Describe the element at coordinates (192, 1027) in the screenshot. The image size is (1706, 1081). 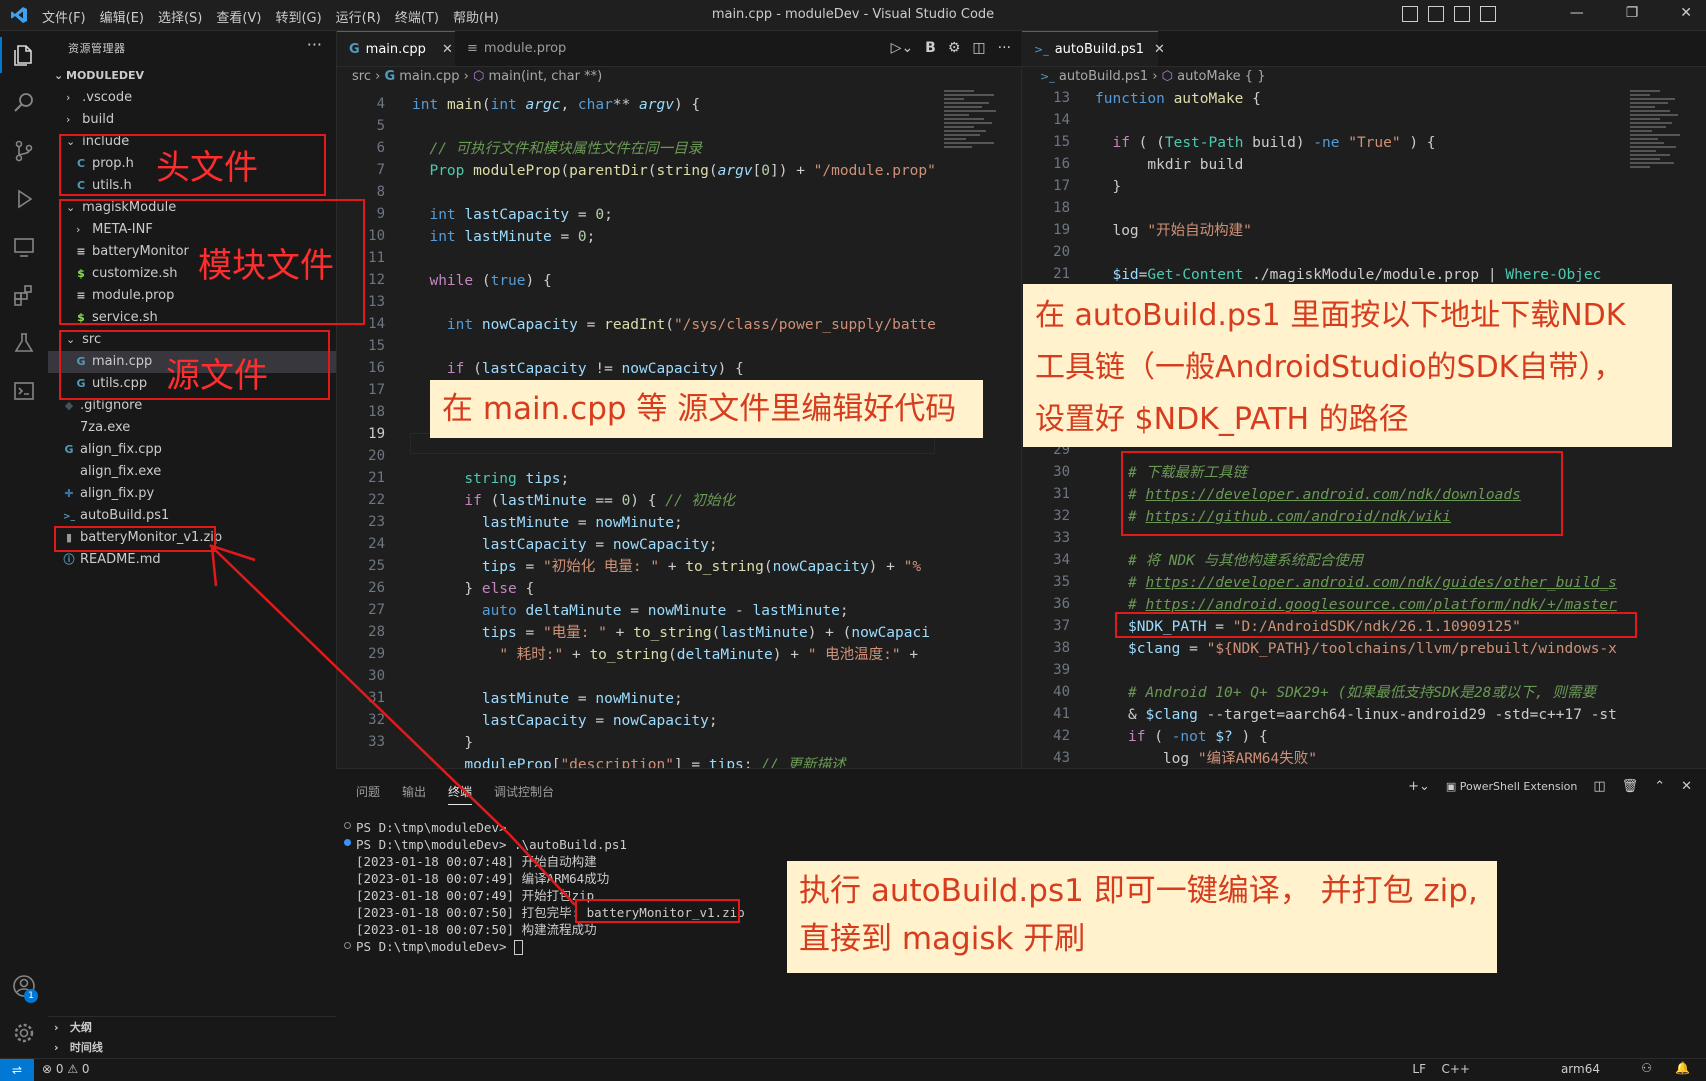
I see `outline-section: › 大纲` at that location.